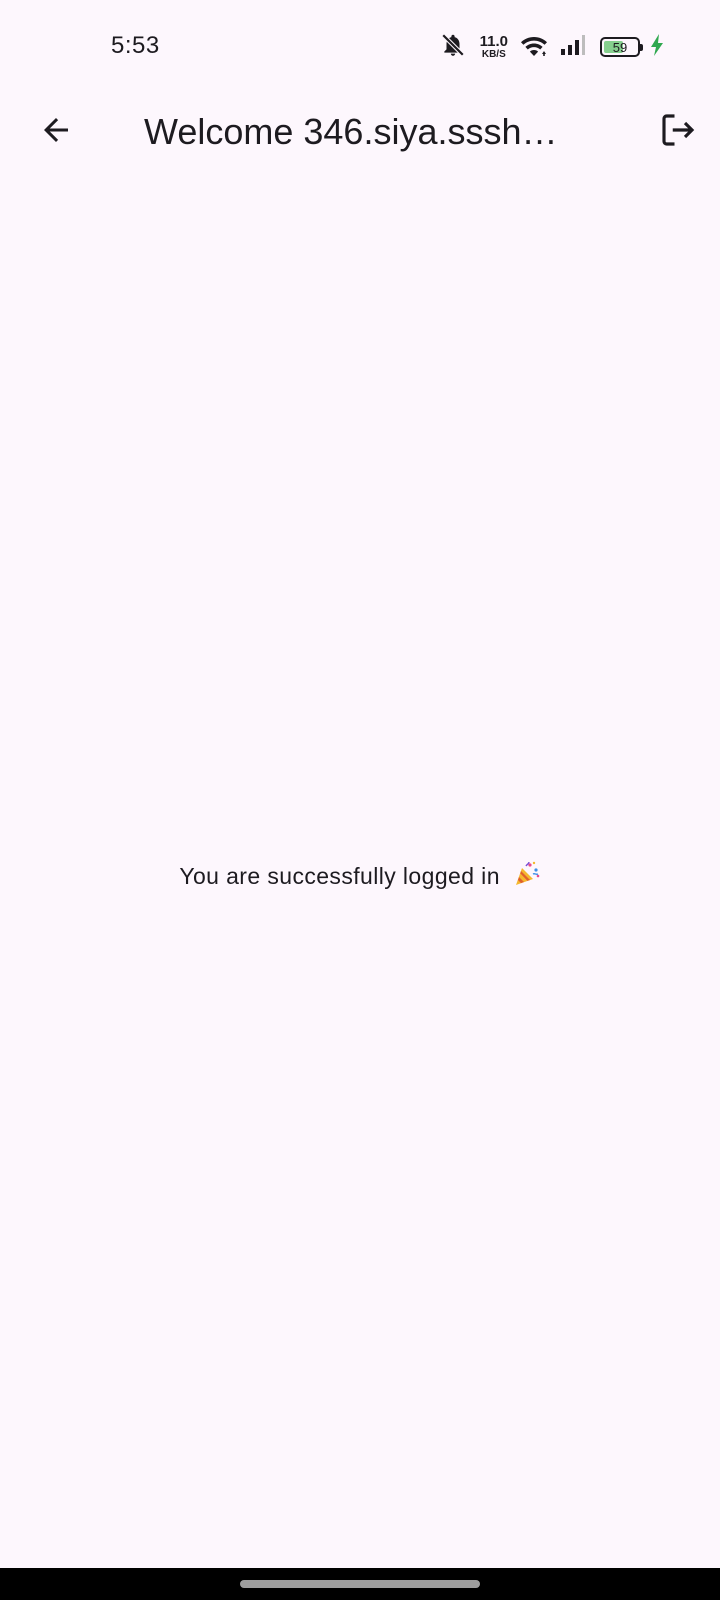 Image resolution: width=720 pixels, height=1600 pixels. I want to click on battery-level: 59, so click(620, 47).